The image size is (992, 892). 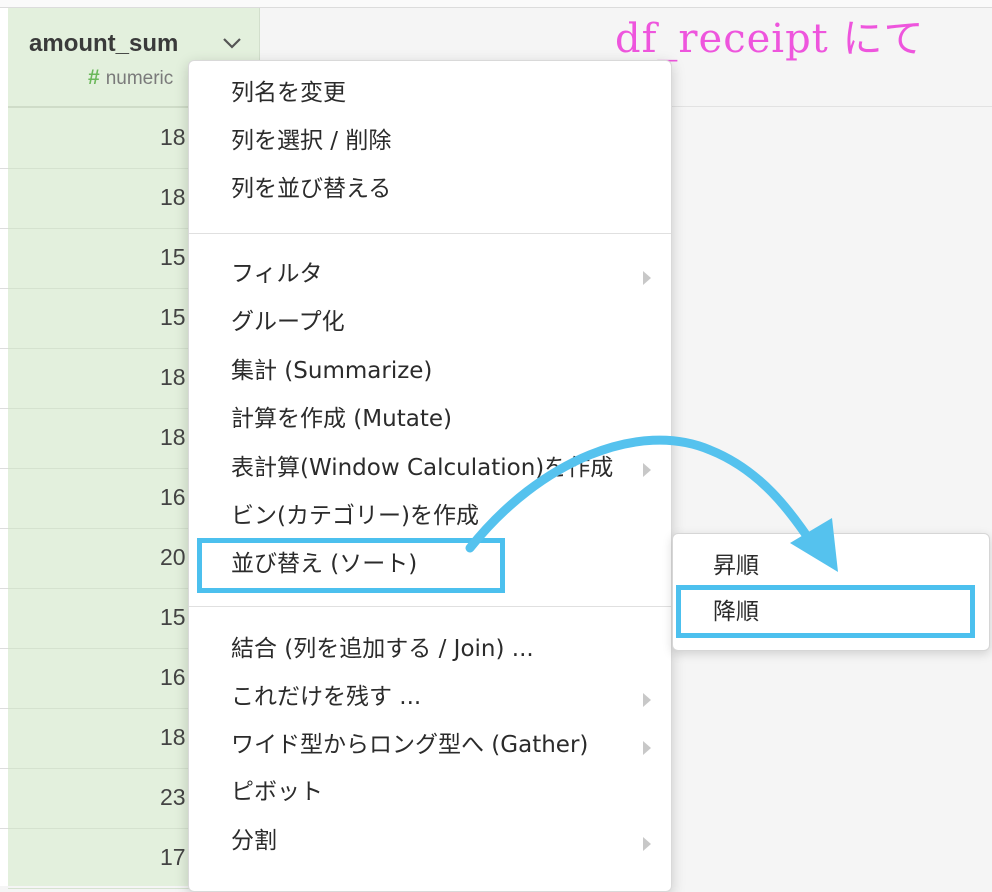 What do you see at coordinates (441, 189) in the screenshot?
I see `menu-item-reorder-columns: 列を並び替える` at bounding box center [441, 189].